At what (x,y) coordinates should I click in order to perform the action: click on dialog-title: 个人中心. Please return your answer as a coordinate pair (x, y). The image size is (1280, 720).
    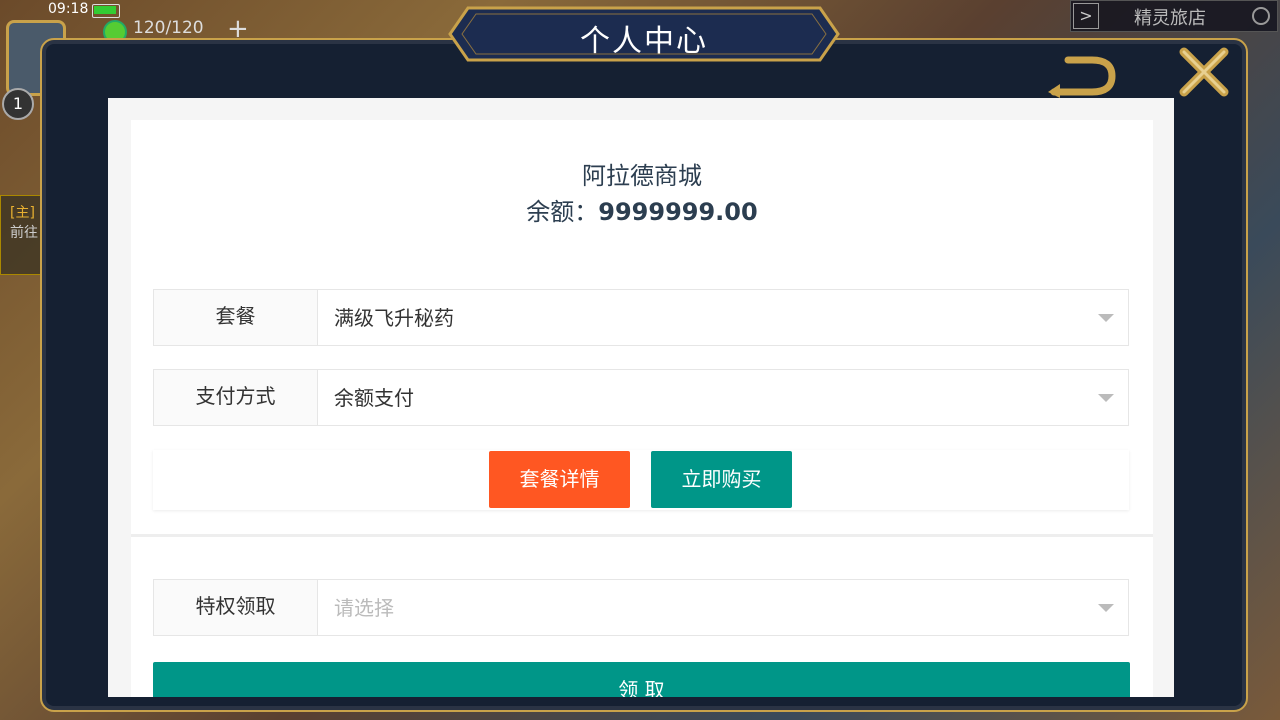
    Looking at the image, I should click on (644, 41).